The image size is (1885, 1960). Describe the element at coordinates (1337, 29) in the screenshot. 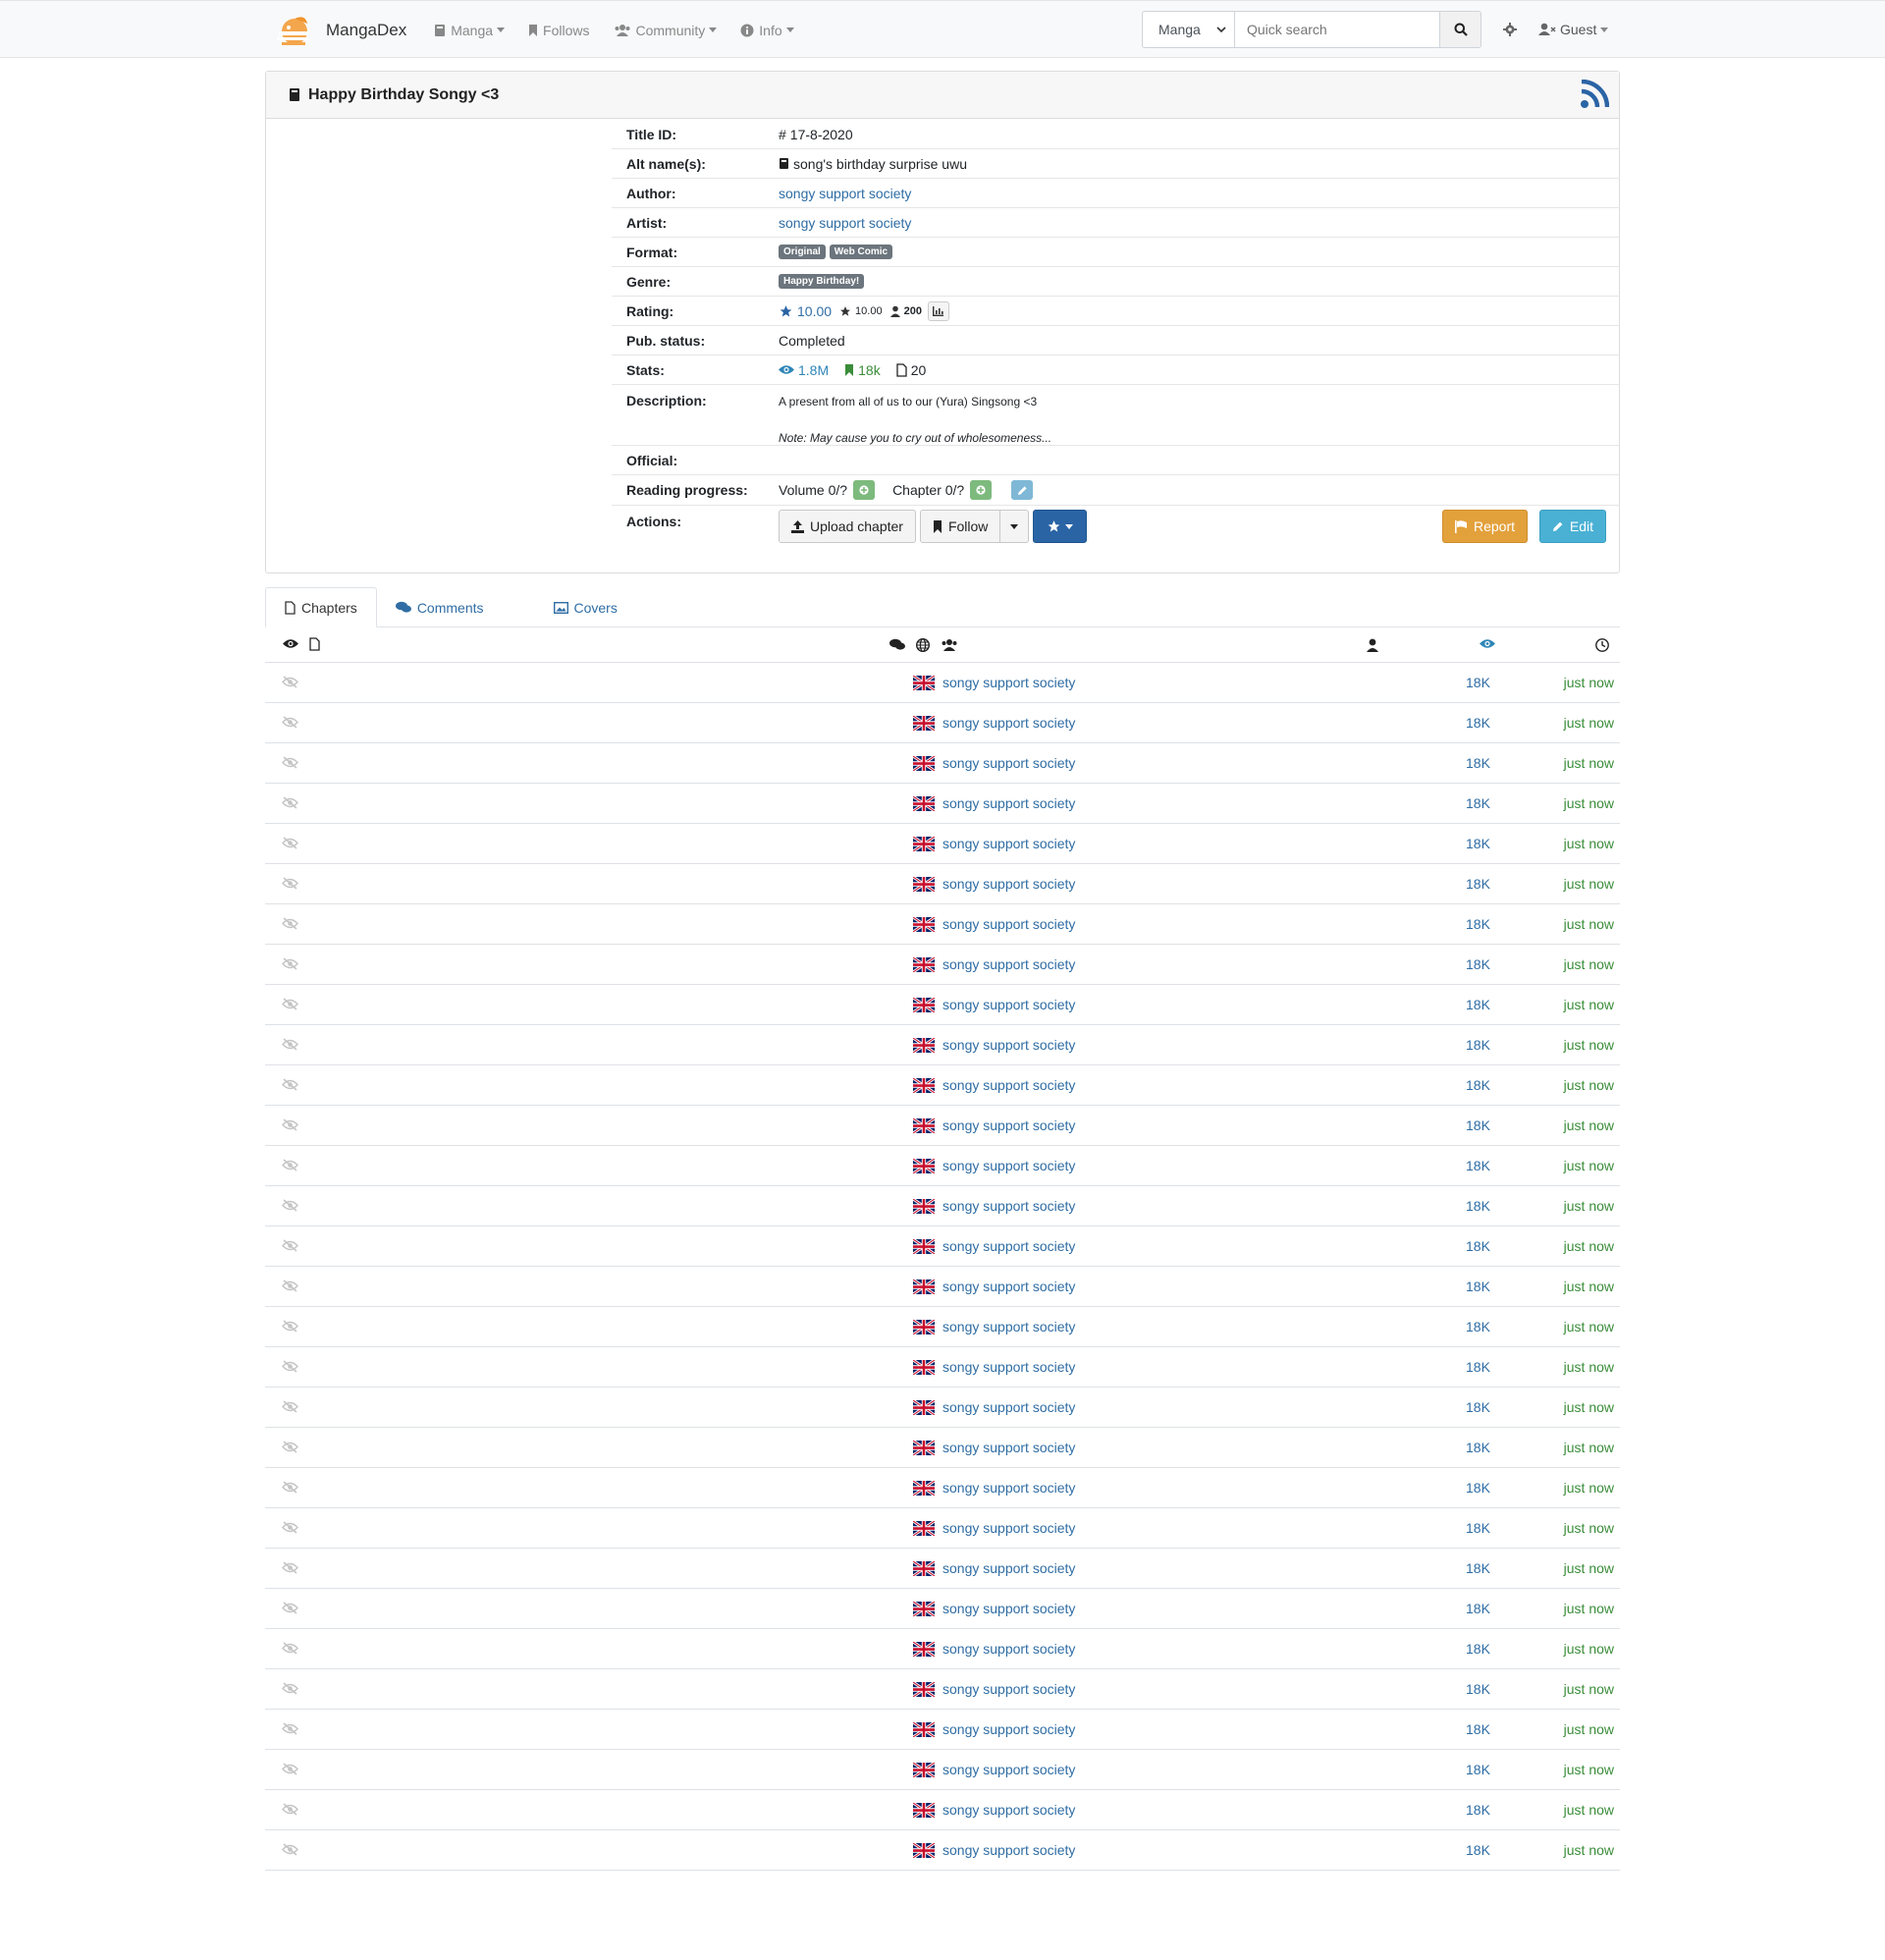

I see `quick-search-input` at that location.